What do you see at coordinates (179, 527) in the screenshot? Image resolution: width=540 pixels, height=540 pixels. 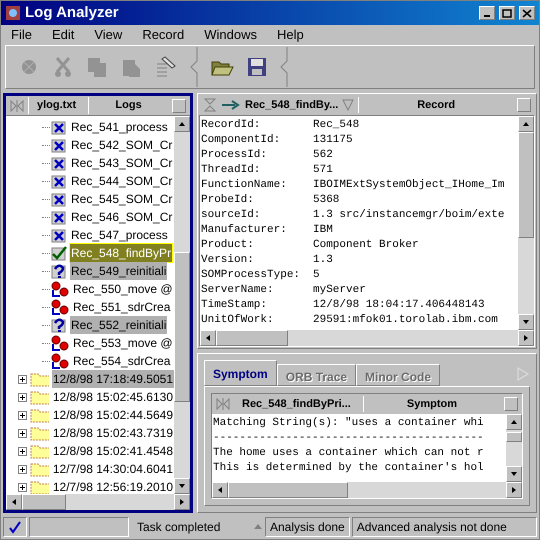 I see `task-status: Task completed` at bounding box center [179, 527].